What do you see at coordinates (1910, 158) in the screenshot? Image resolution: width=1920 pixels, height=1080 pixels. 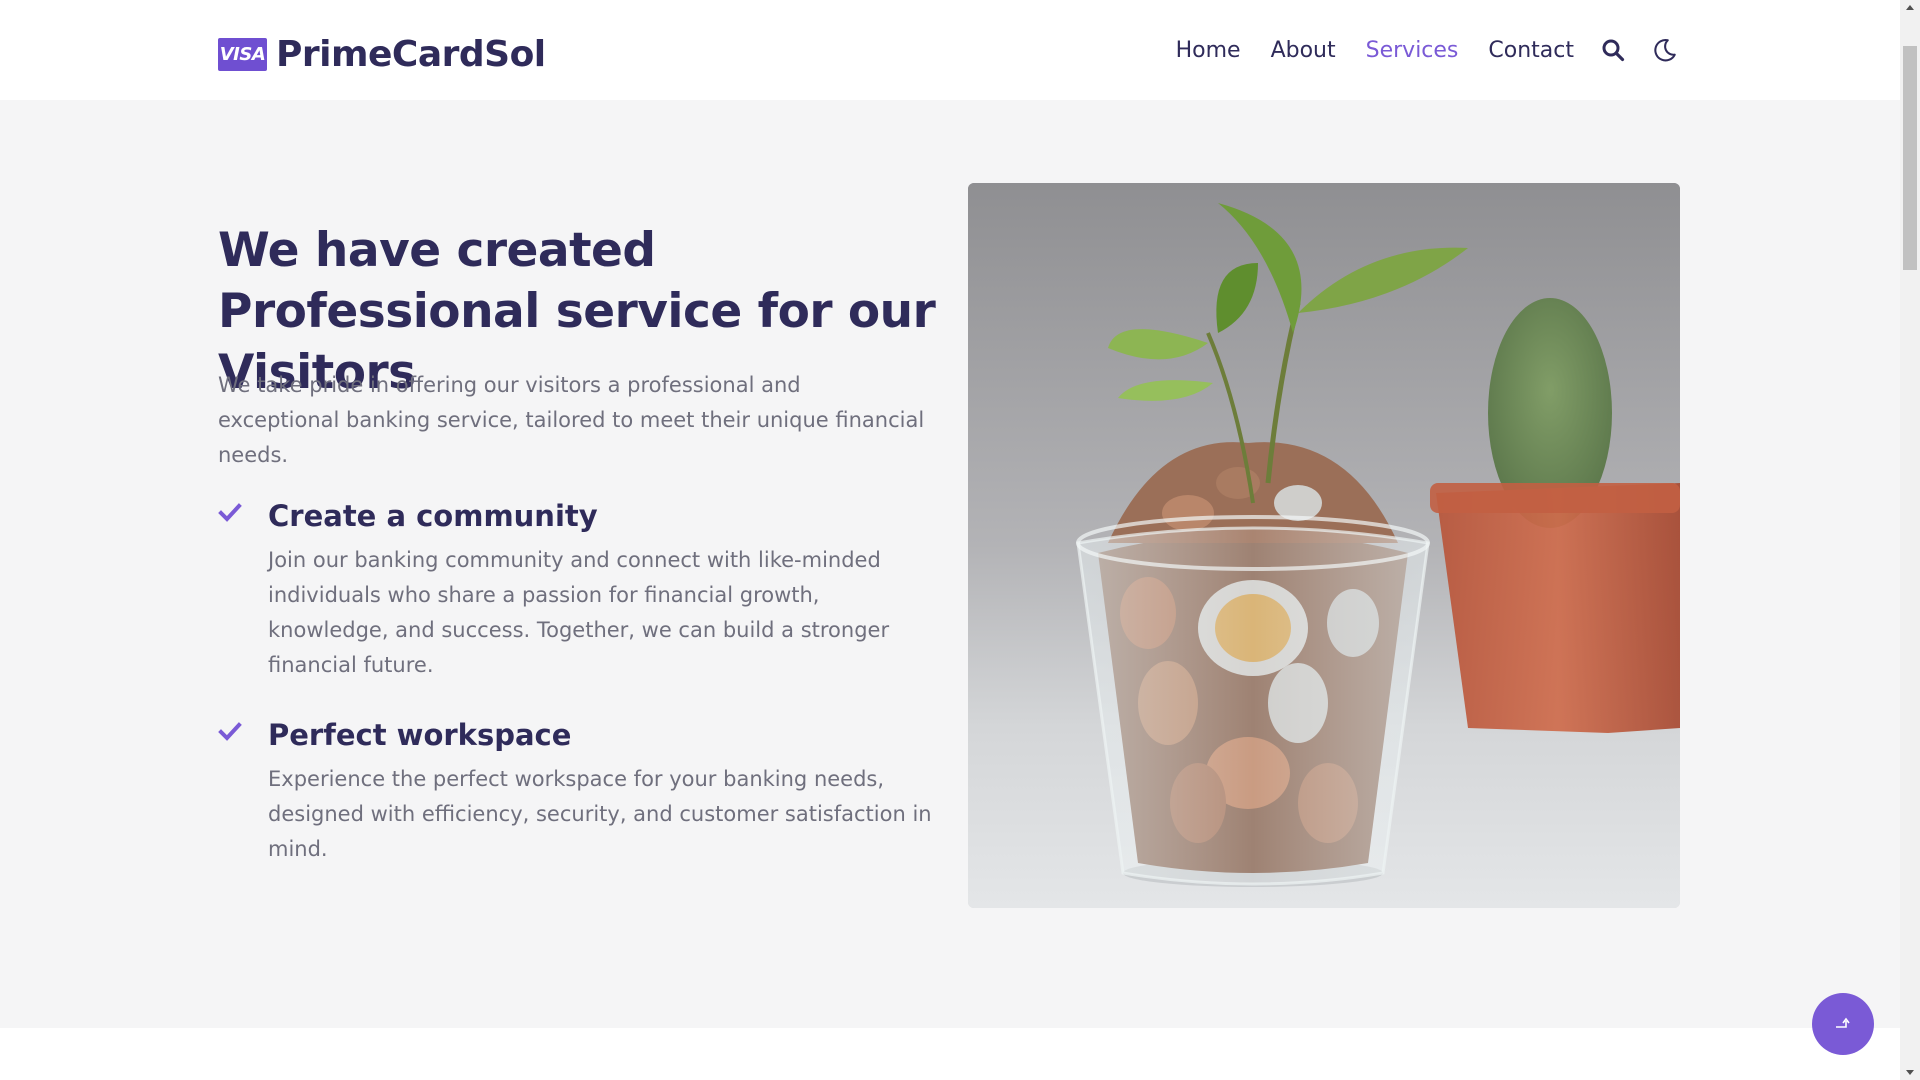 I see `scroll-thumb` at bounding box center [1910, 158].